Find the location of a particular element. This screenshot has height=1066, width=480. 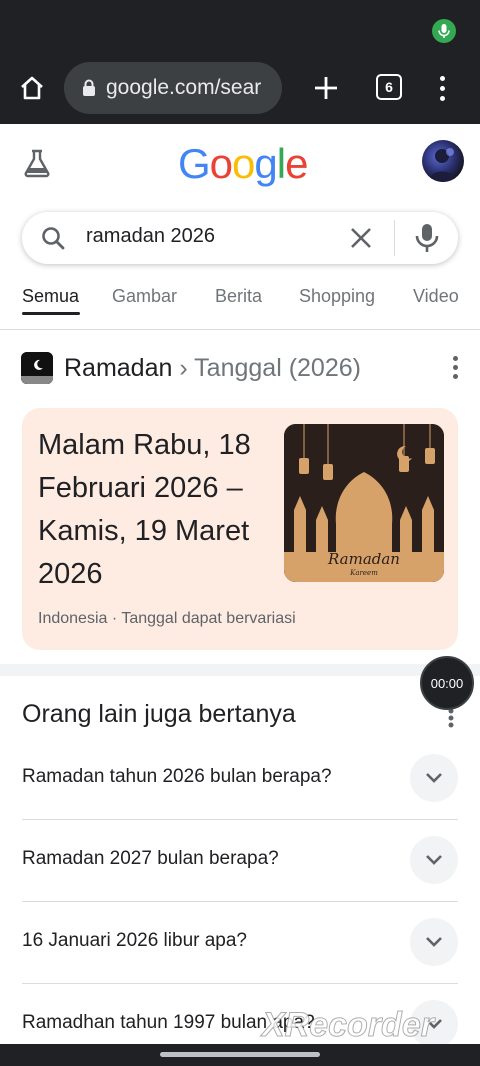

tab-switcher-button: 6 is located at coordinates (389, 87).